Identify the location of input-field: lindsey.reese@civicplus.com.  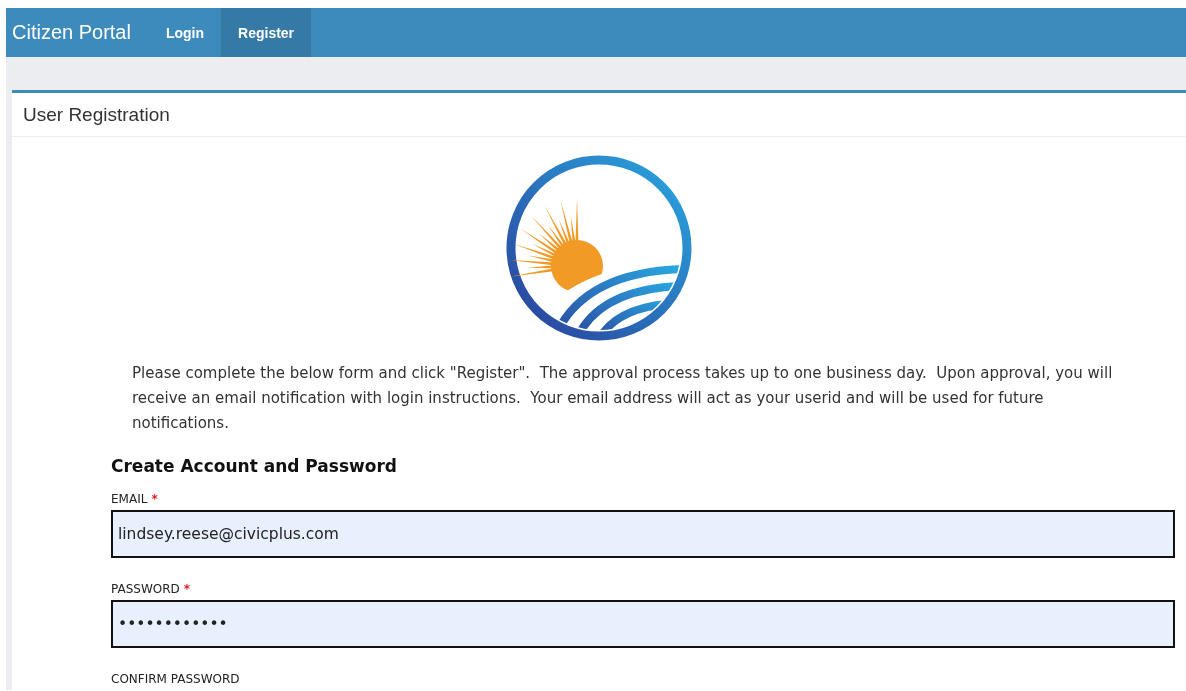
(643, 534).